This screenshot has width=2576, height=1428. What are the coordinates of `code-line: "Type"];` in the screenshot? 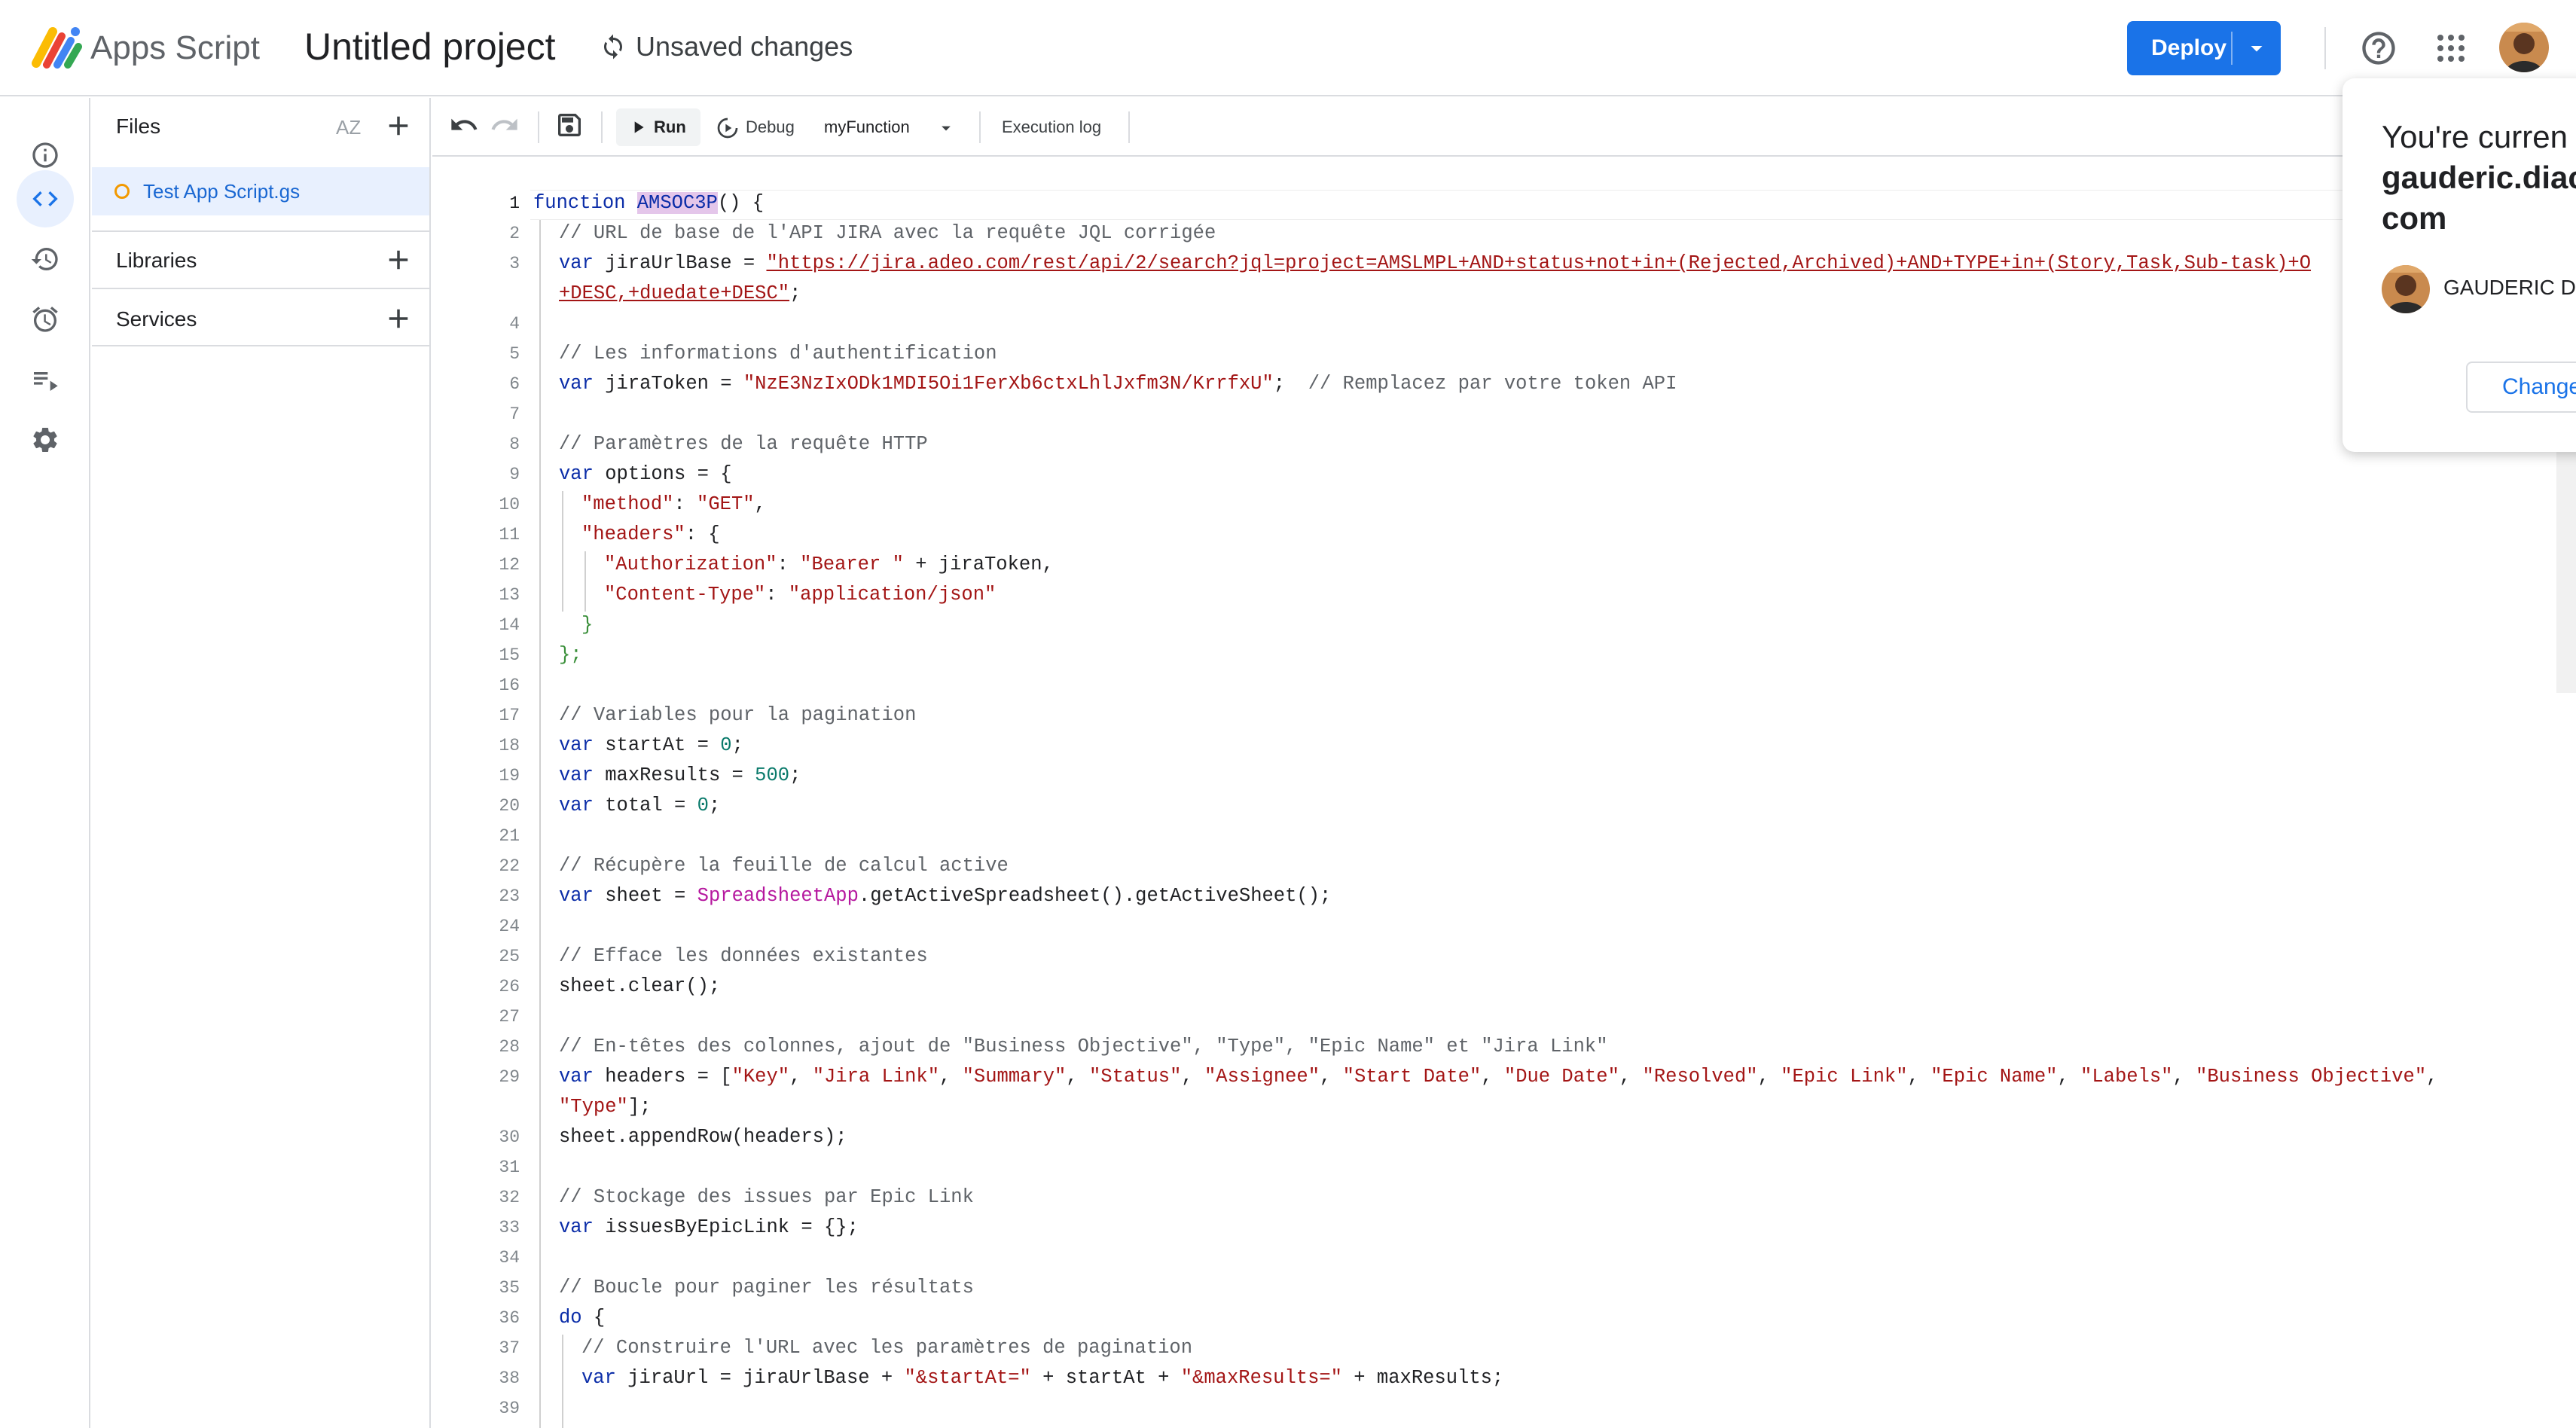 It's located at (606, 1107).